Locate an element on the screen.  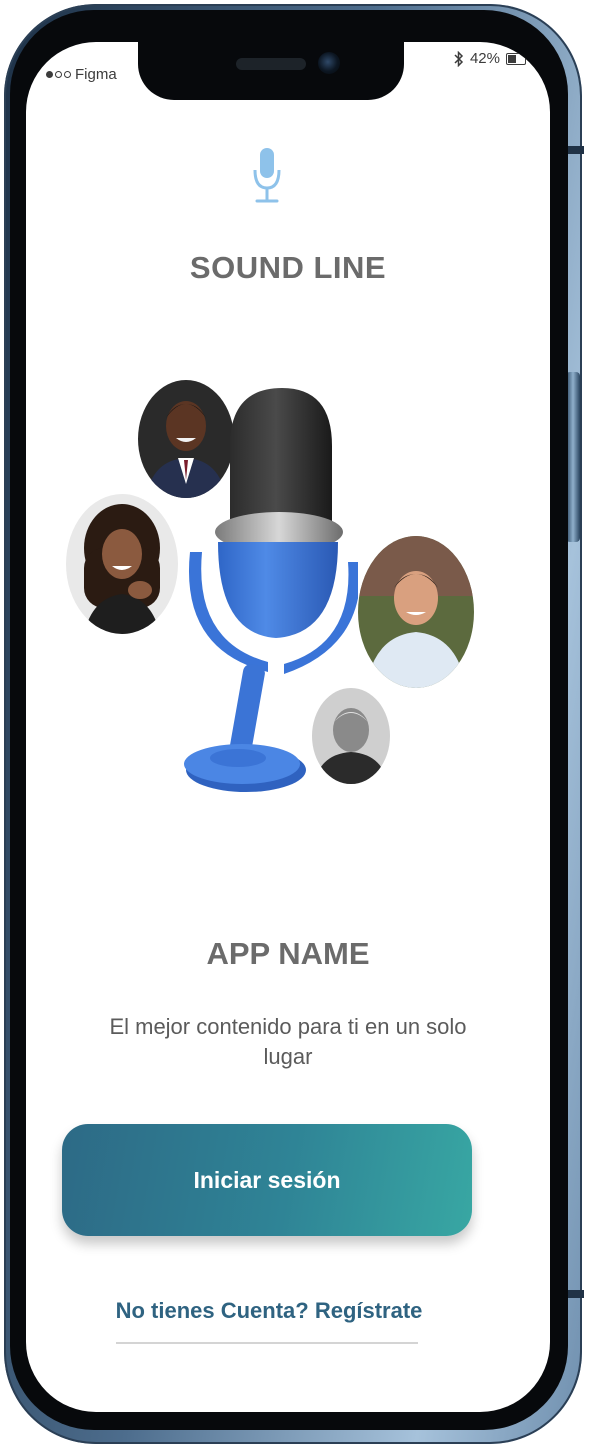
avatar-older-man is located at coordinates (351, 736).